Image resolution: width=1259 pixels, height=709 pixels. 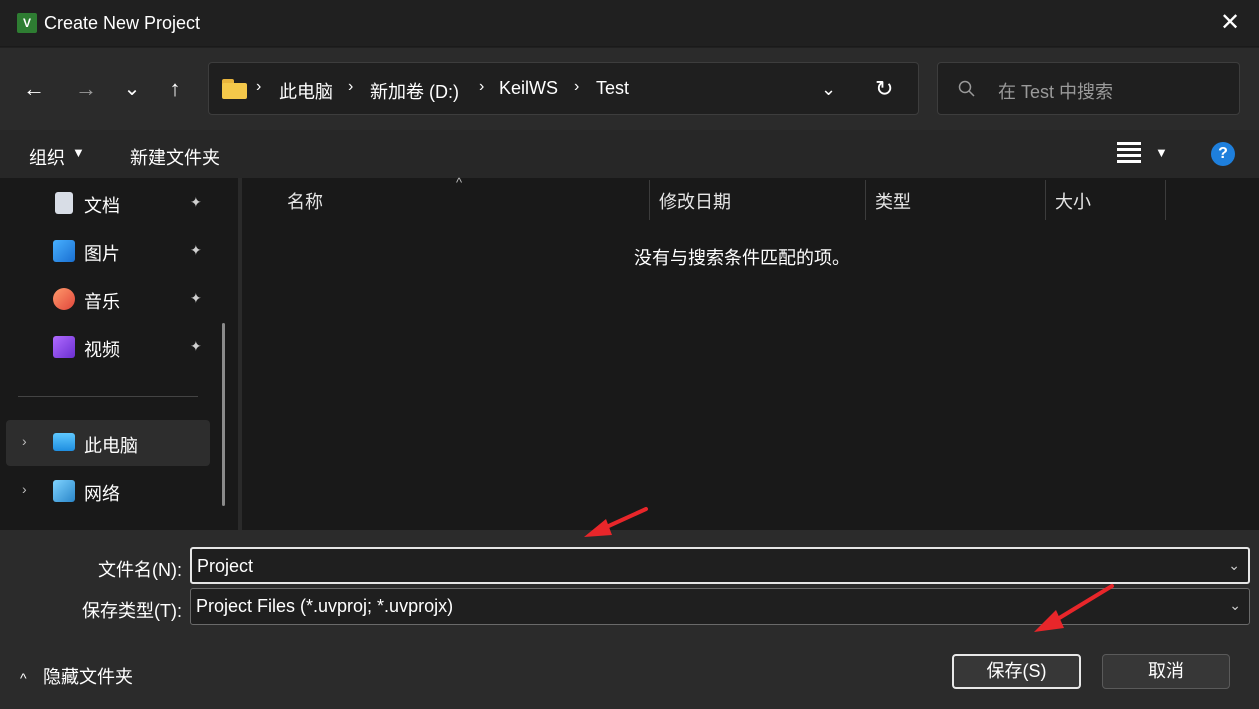 What do you see at coordinates (1223, 154) in the screenshot?
I see `help-icon: ?` at bounding box center [1223, 154].